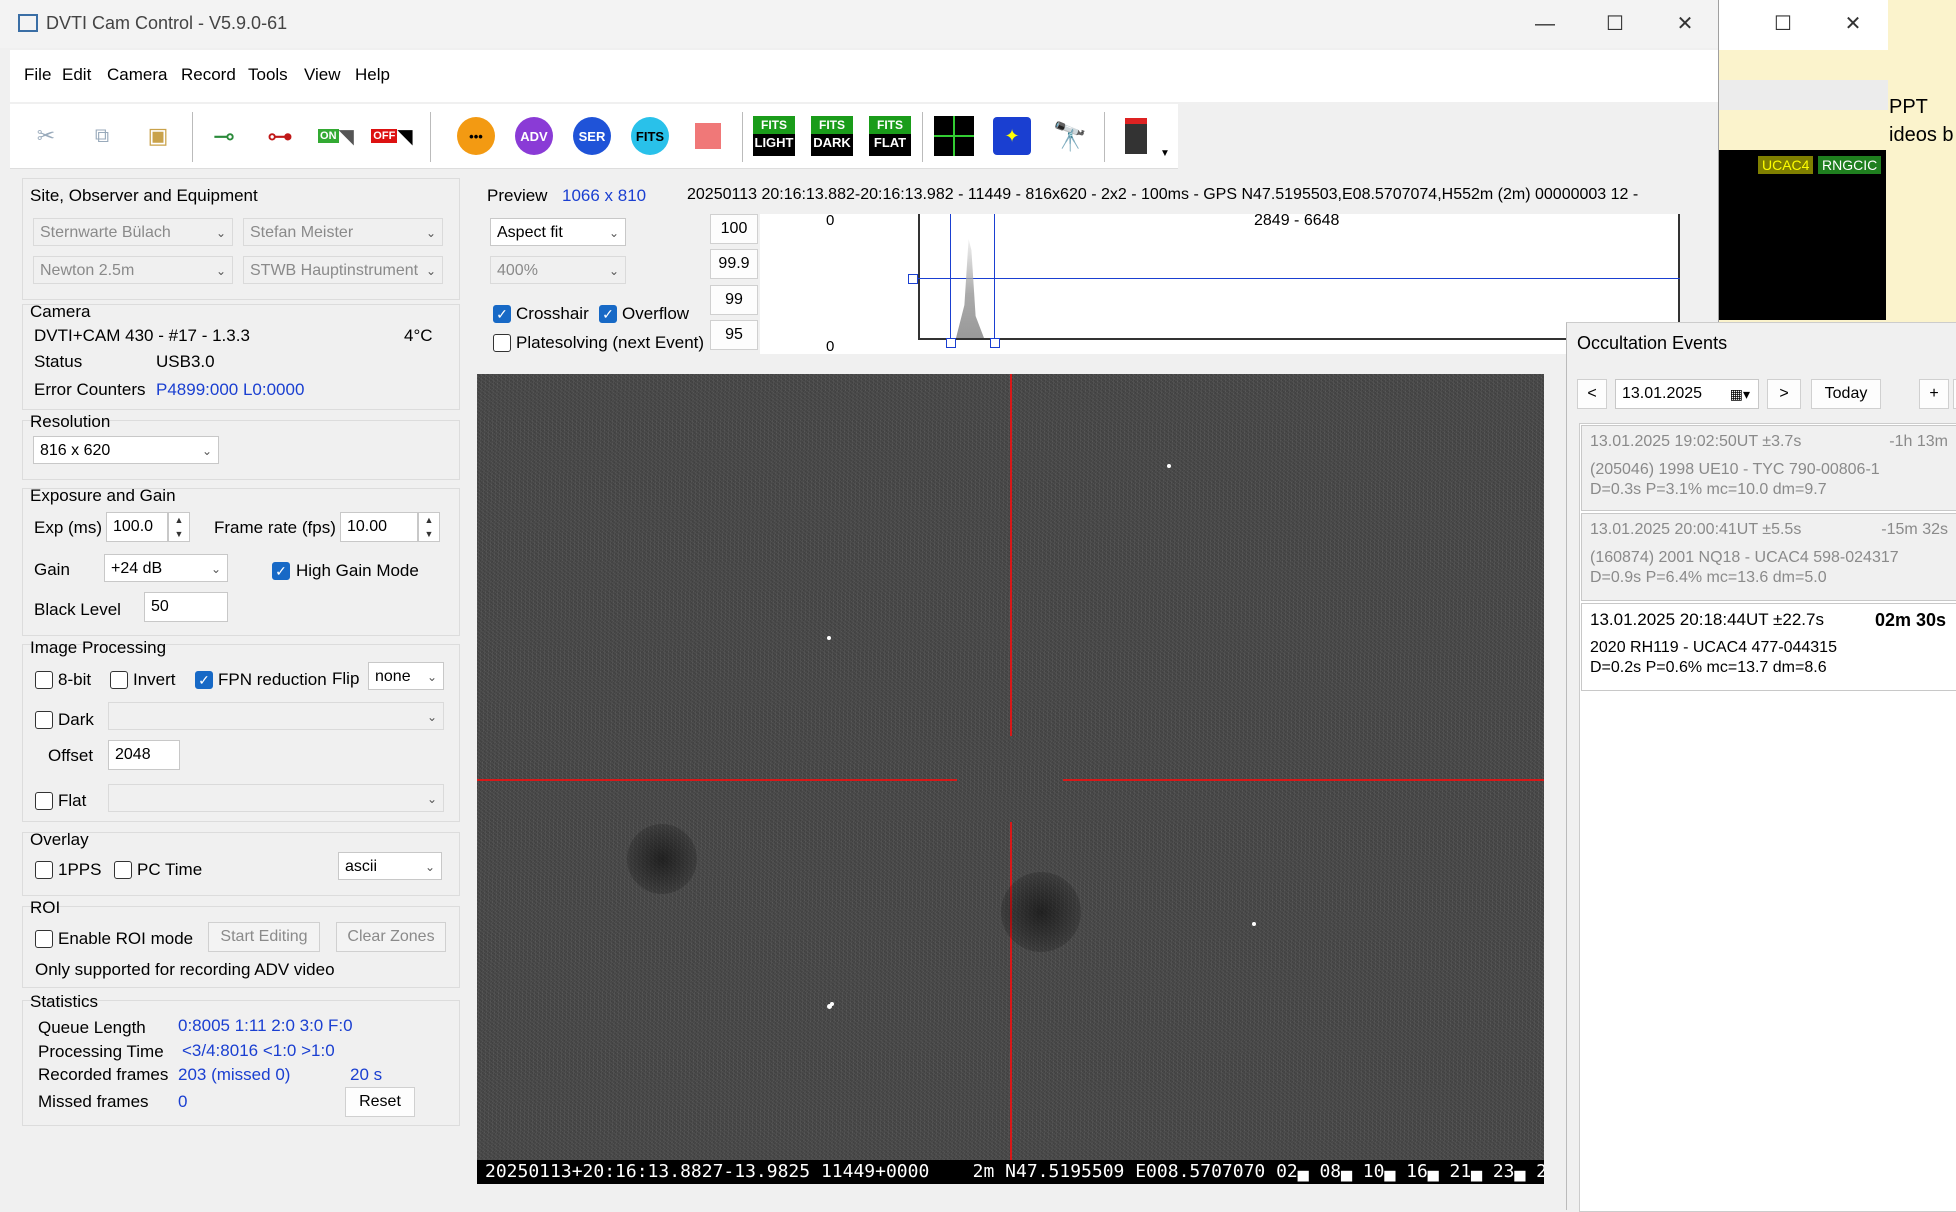 The height and width of the screenshot is (1212, 1956). Describe the element at coordinates (1012, 136) in the screenshot. I see `platesolve-icon: ✦` at that location.